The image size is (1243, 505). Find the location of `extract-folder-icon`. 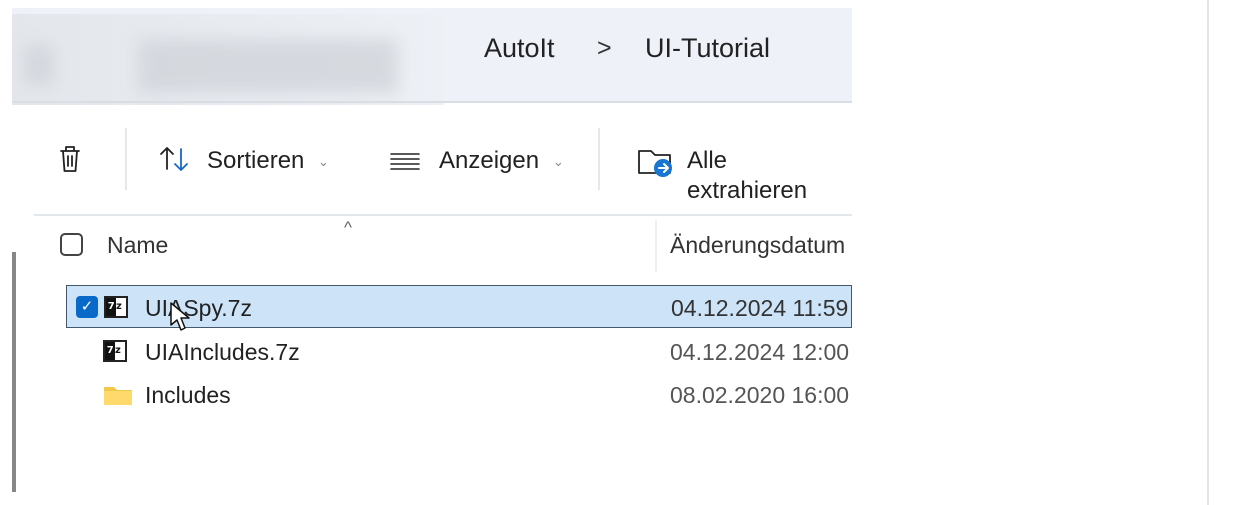

extract-folder-icon is located at coordinates (656, 161).